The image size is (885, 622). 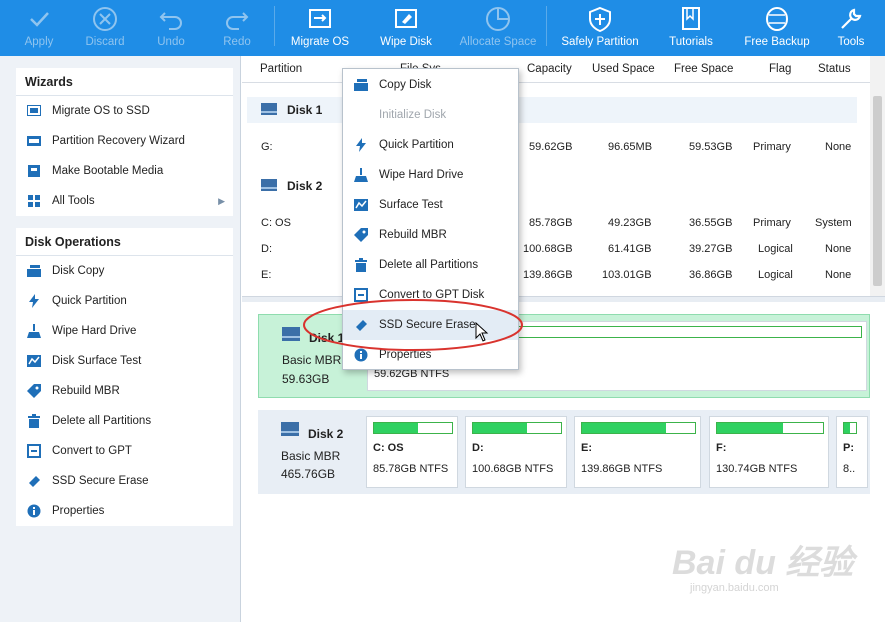 What do you see at coordinates (552, 110) in the screenshot?
I see `disk1-row: Disk 1` at bounding box center [552, 110].